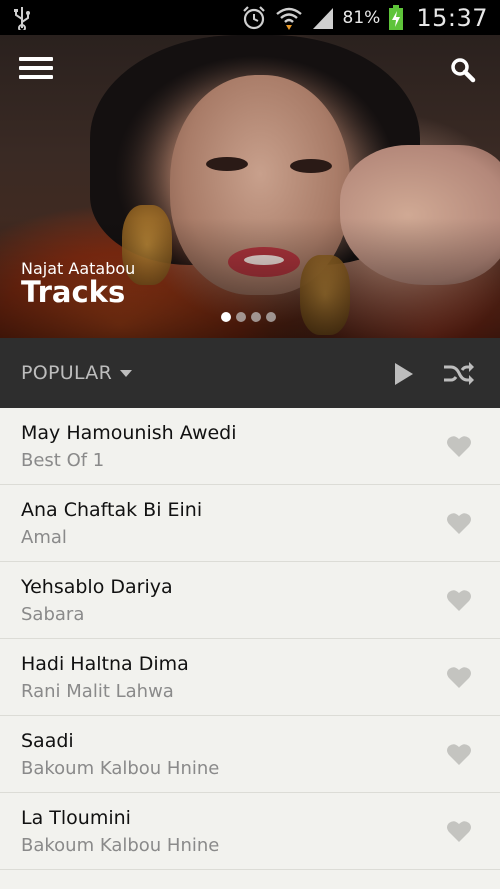 The image size is (500, 889). Describe the element at coordinates (53, 614) in the screenshot. I see `track-album: Sabara` at that location.